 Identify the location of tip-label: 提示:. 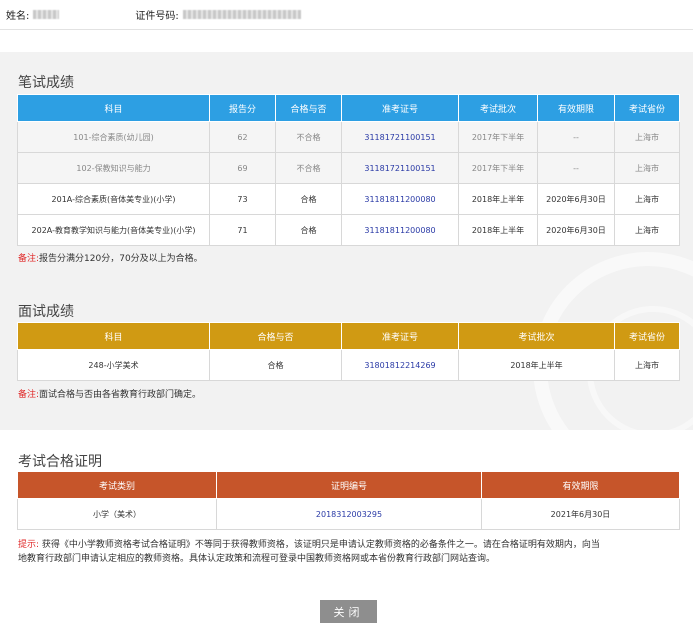
(29, 545).